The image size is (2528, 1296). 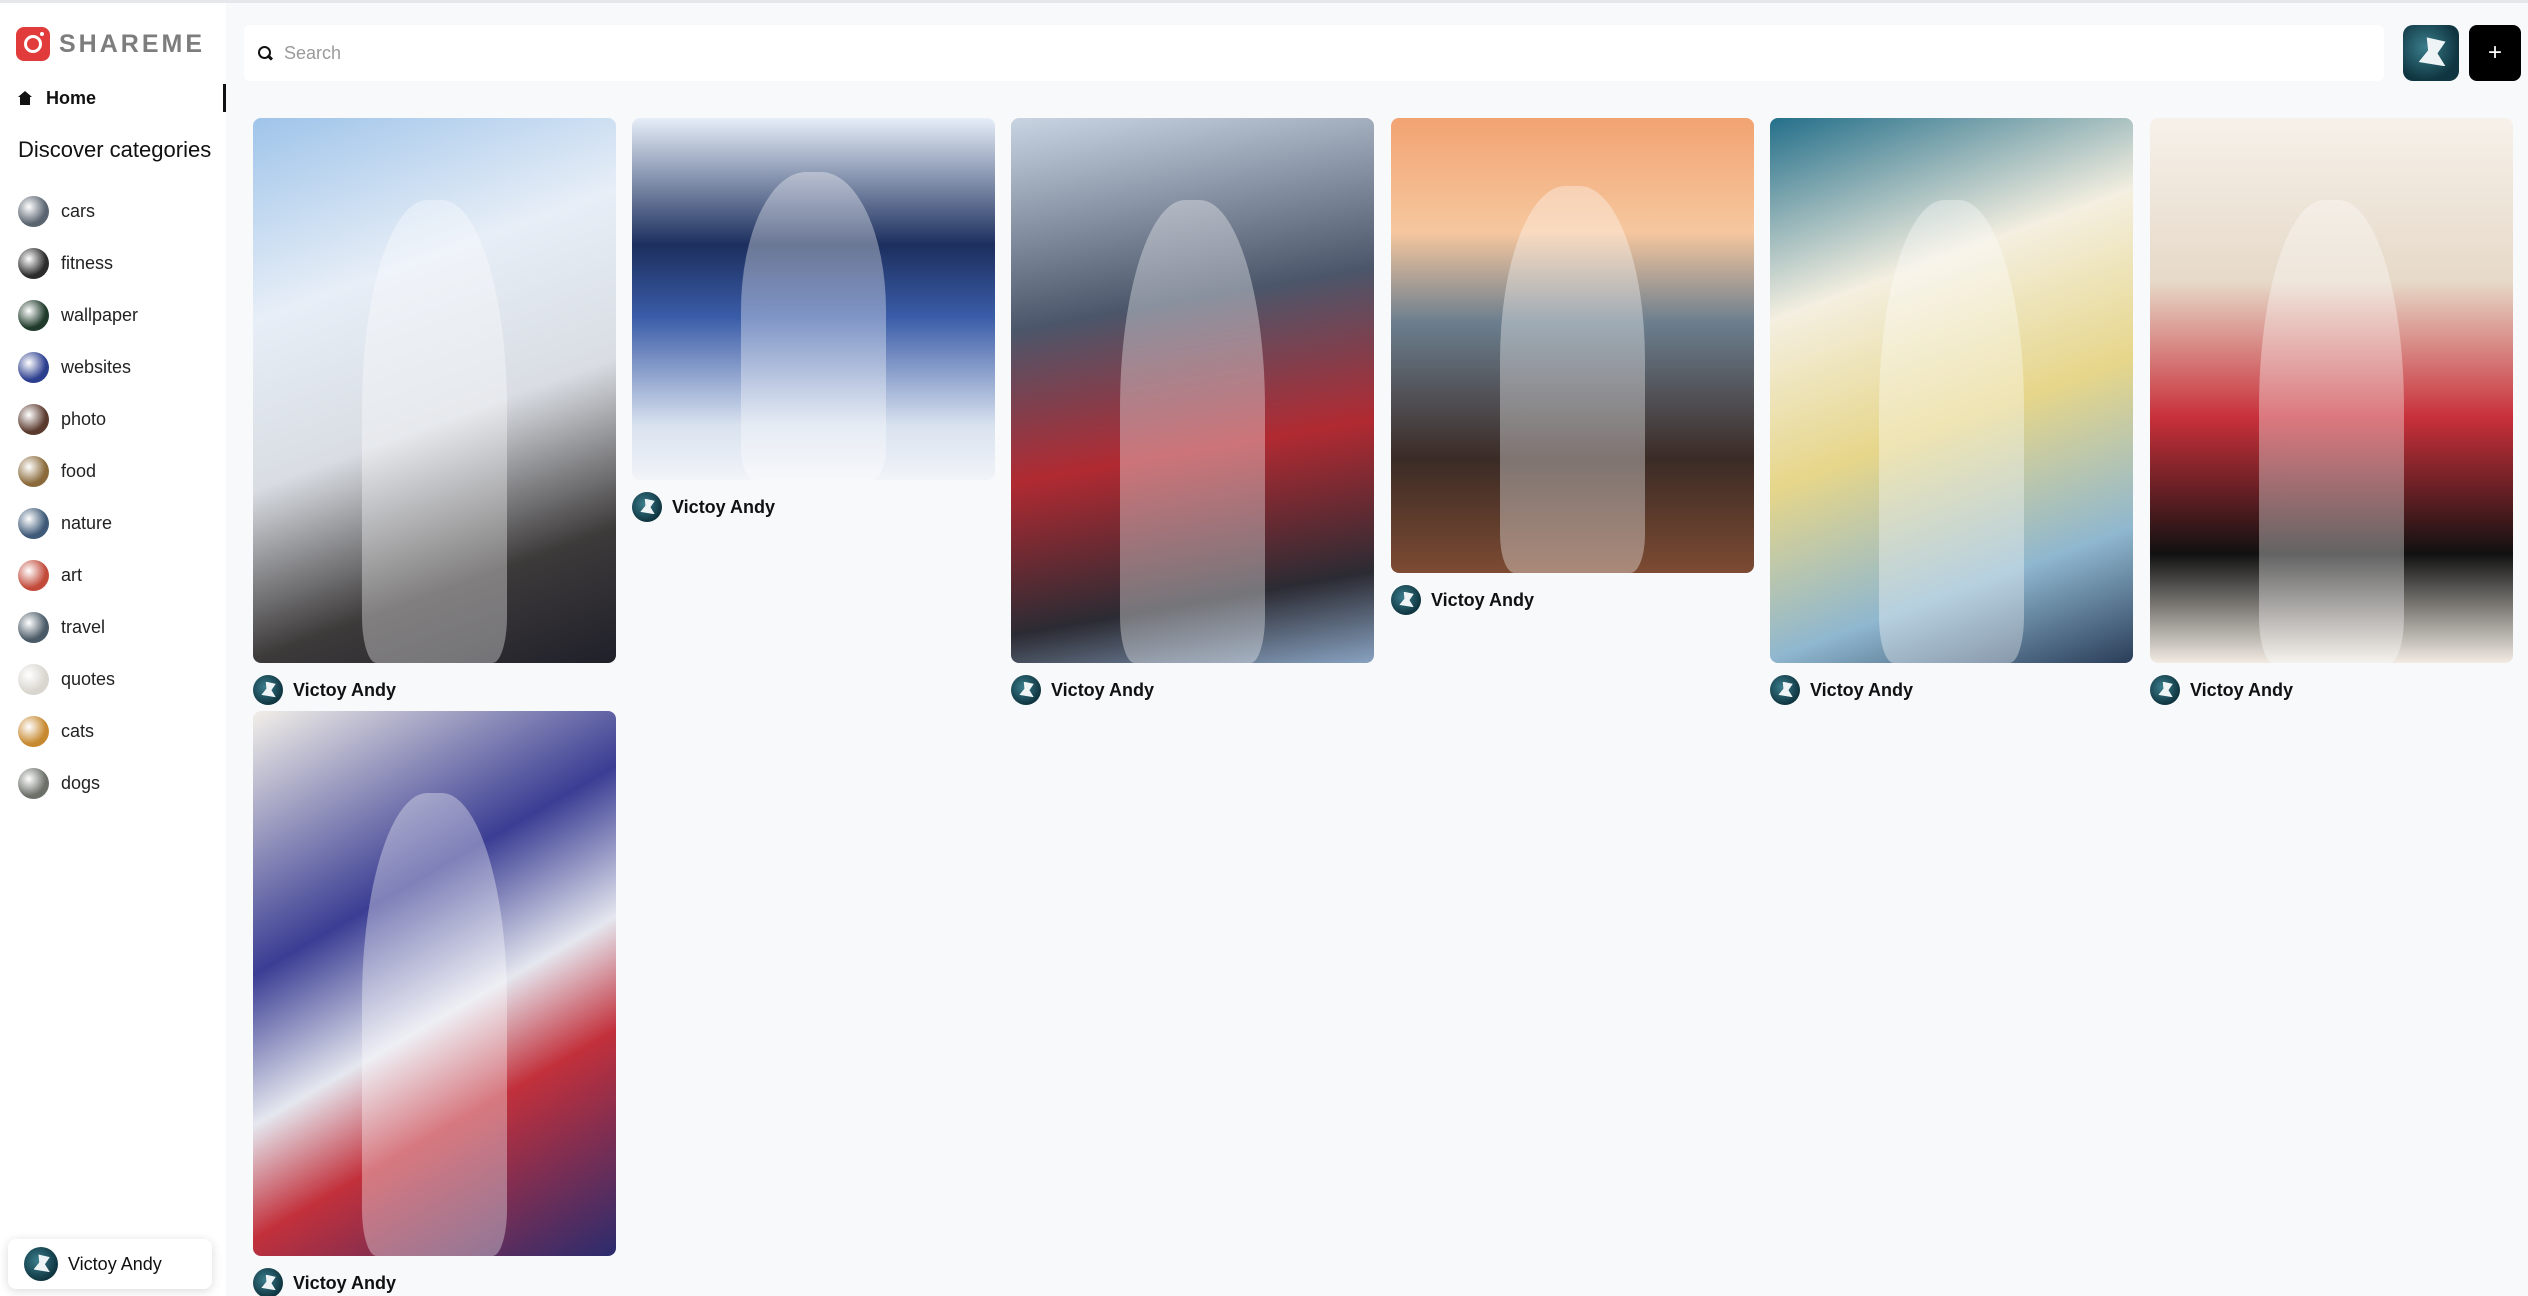 I want to click on category-item: dogs, so click(x=78, y=783).